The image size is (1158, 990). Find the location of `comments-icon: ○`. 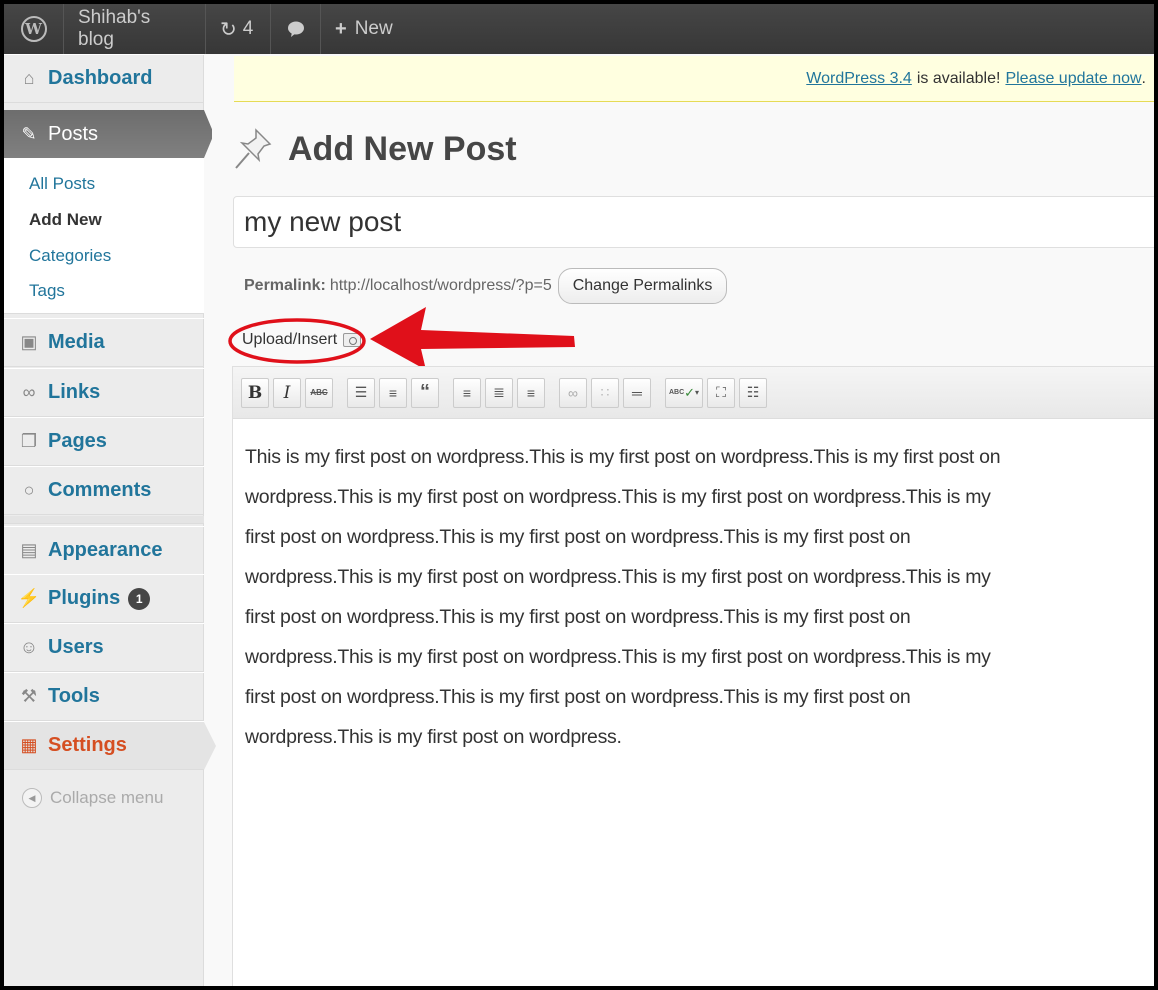

comments-icon: ○ is located at coordinates (29, 490).